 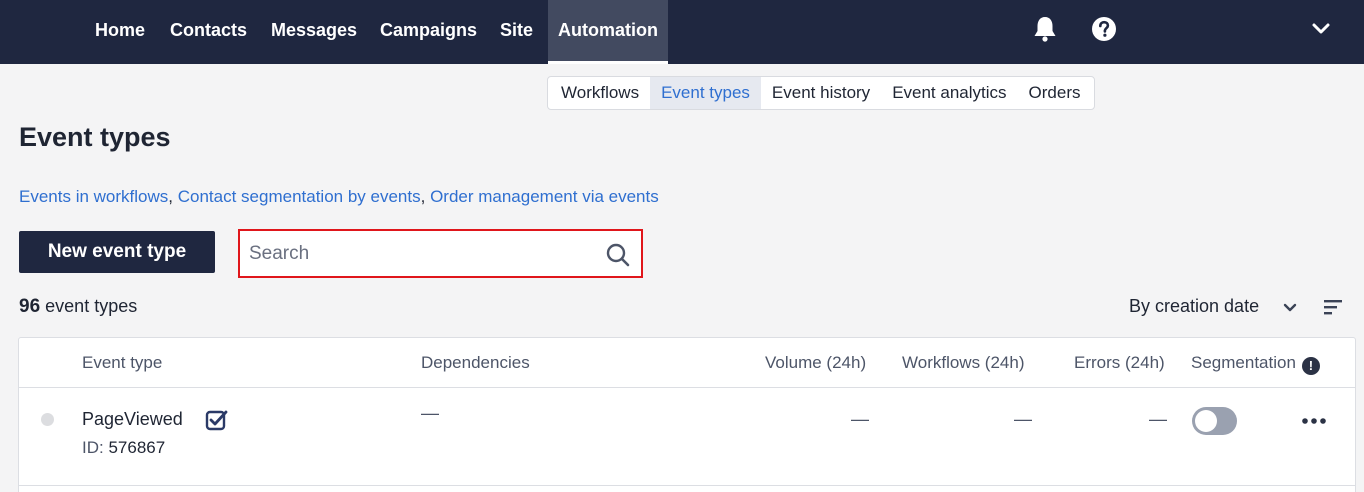 I want to click on col-segmentation-label: Segmentation, so click(x=1243, y=362).